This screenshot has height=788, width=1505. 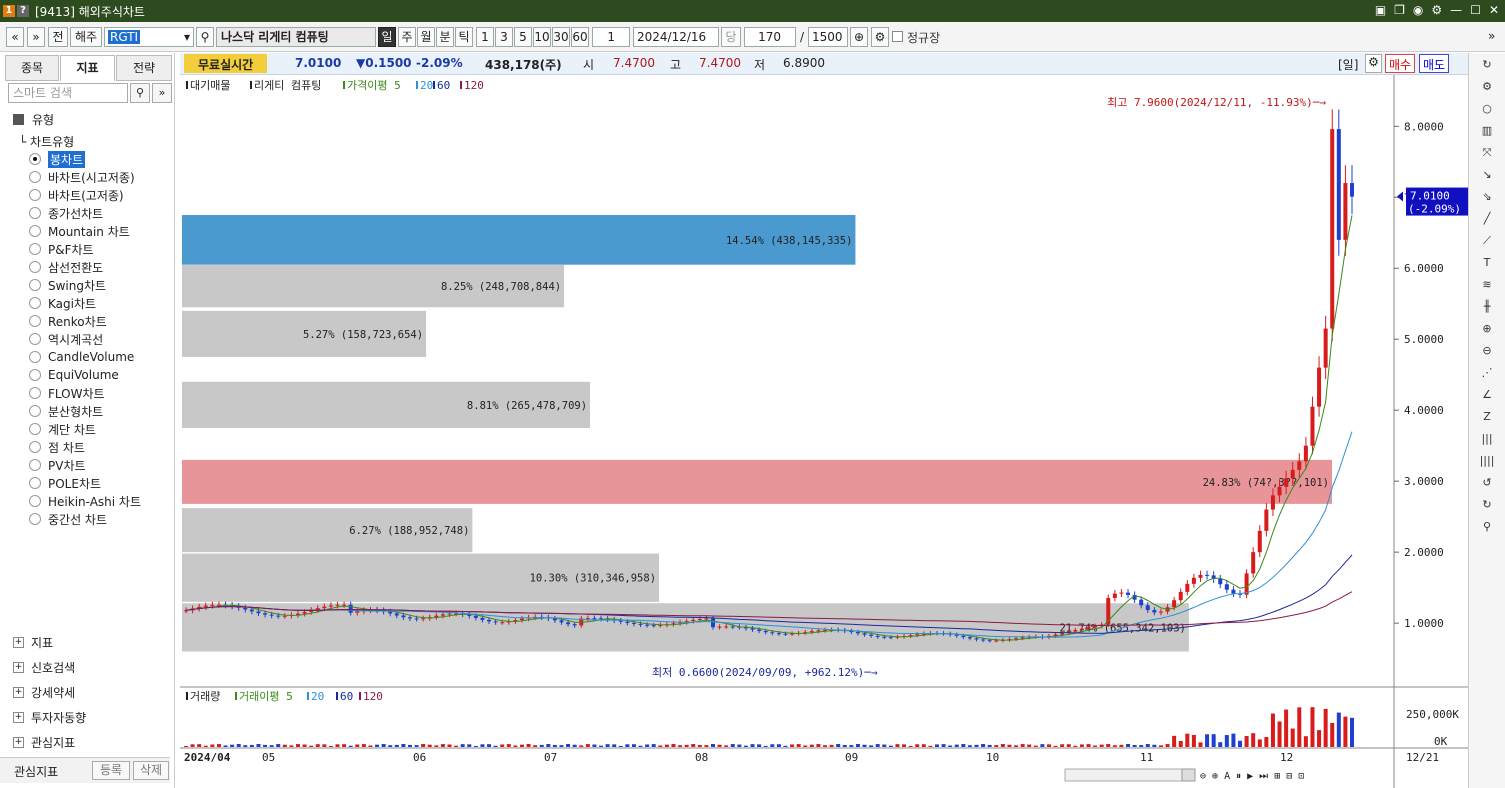 What do you see at coordinates (85, 321) in the screenshot?
I see `chart-type-item: Renko차트` at bounding box center [85, 321].